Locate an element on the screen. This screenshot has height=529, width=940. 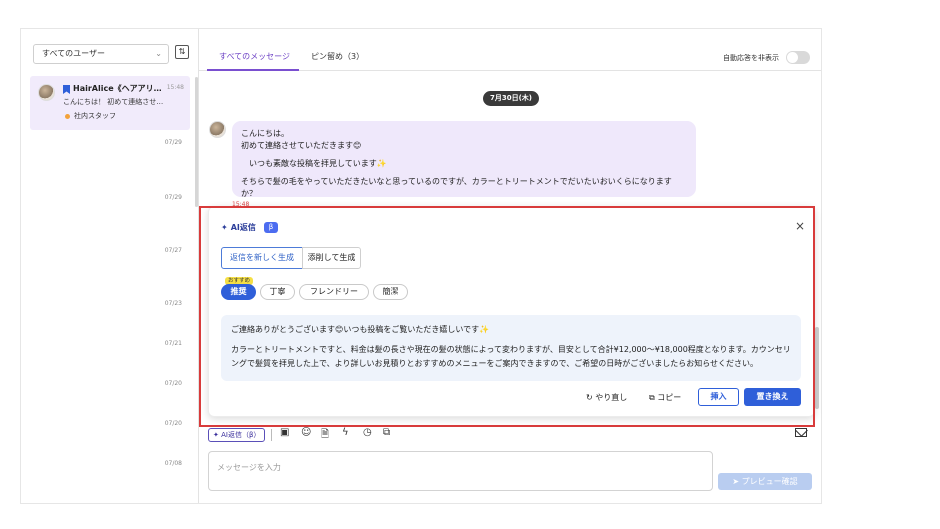
tone-concise-chip: 簡潔 is located at coordinates (390, 292).